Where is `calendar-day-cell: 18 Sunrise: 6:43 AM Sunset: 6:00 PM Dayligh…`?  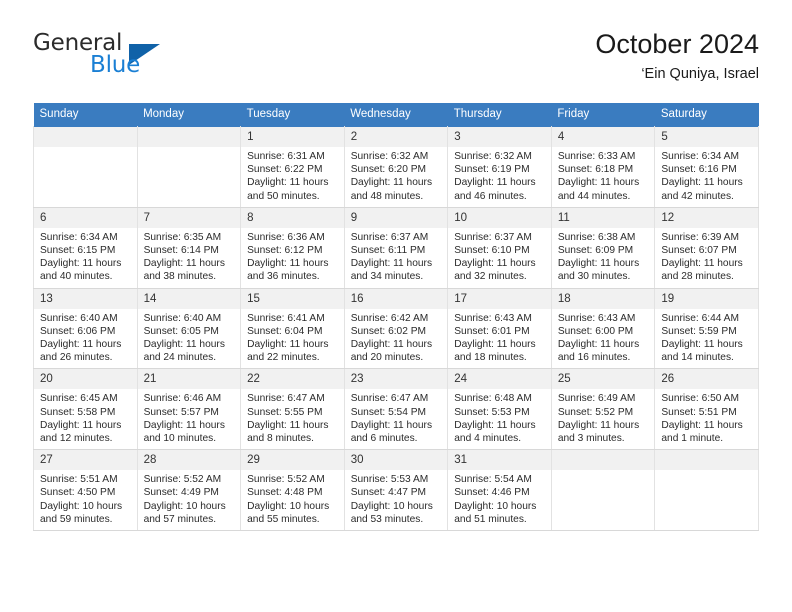
calendar-day-cell: 18 Sunrise: 6:43 AM Sunset: 6:00 PM Dayligh… is located at coordinates (603, 328).